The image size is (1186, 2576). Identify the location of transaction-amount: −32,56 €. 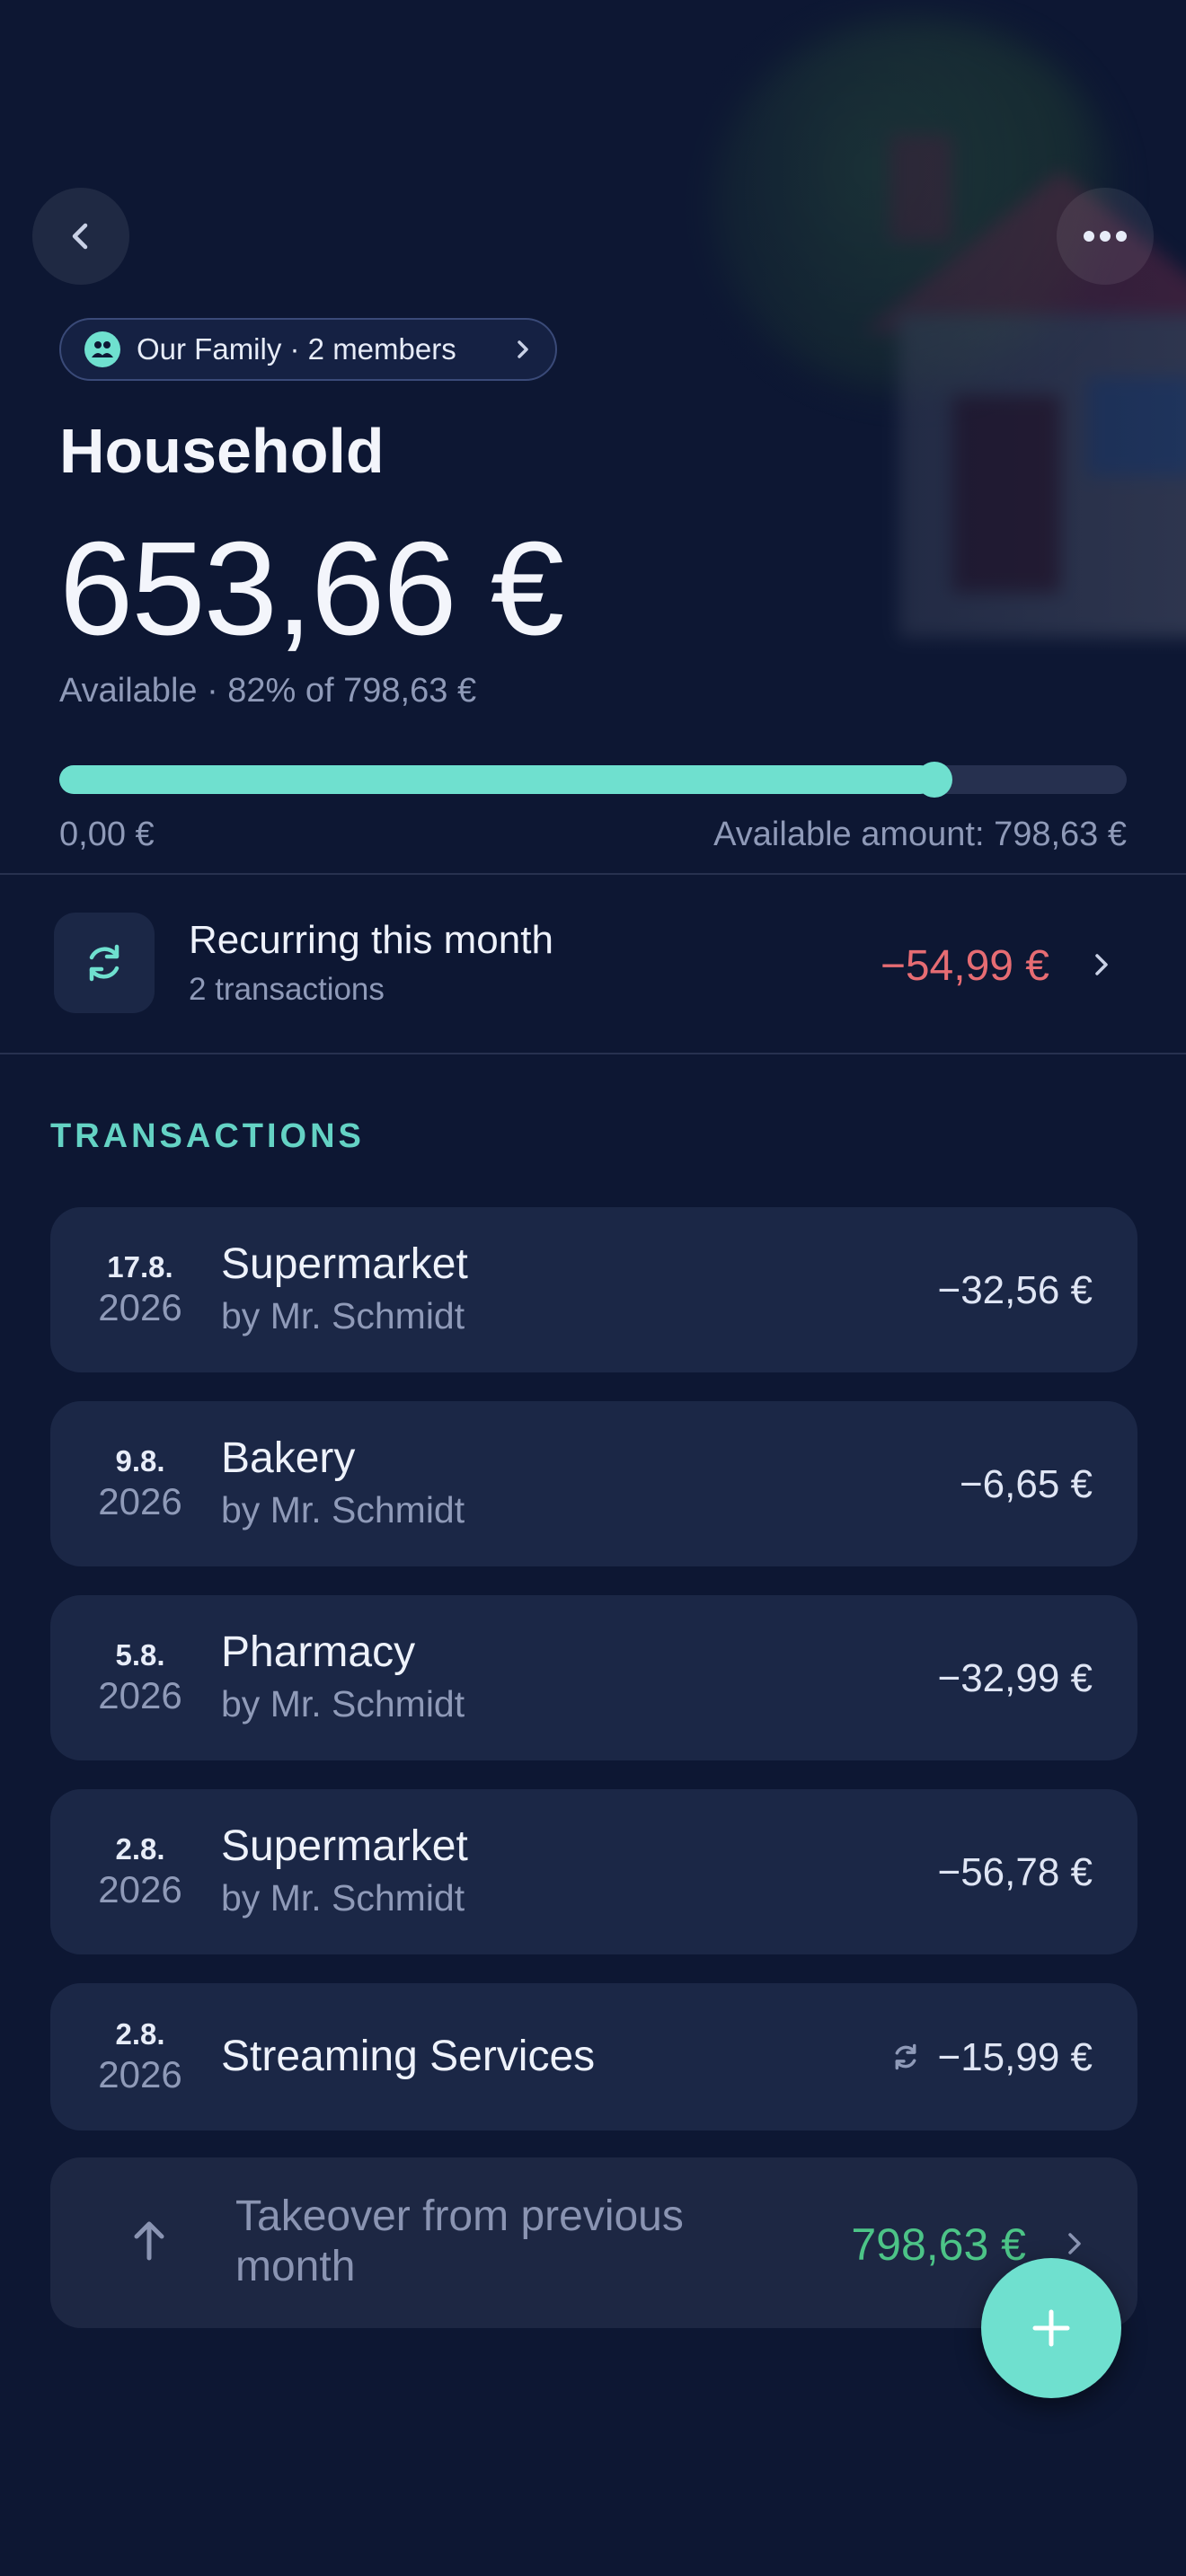
(1015, 1290).